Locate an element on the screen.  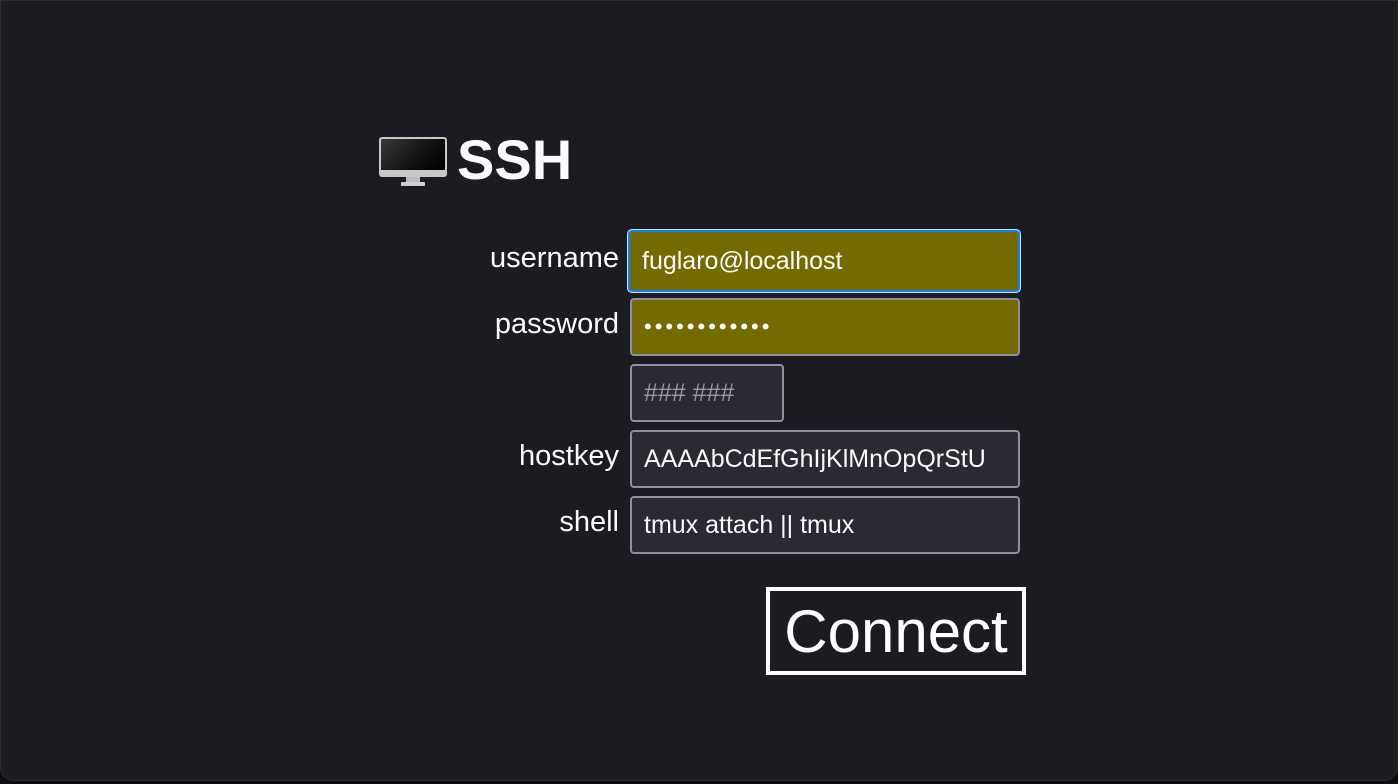
password-value: •••••••••••• is located at coordinates (708, 326).